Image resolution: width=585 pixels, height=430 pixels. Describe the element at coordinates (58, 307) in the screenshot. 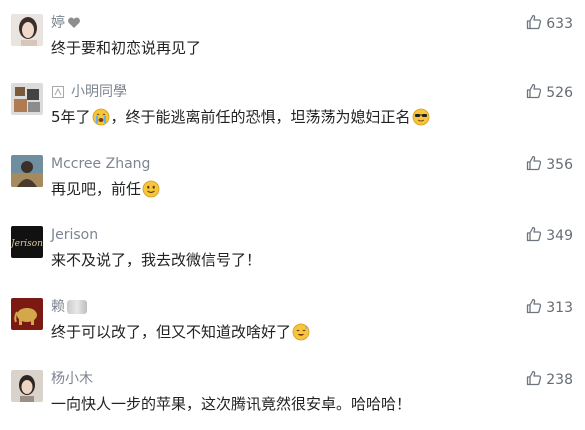

I see `user-name: 赖` at that location.